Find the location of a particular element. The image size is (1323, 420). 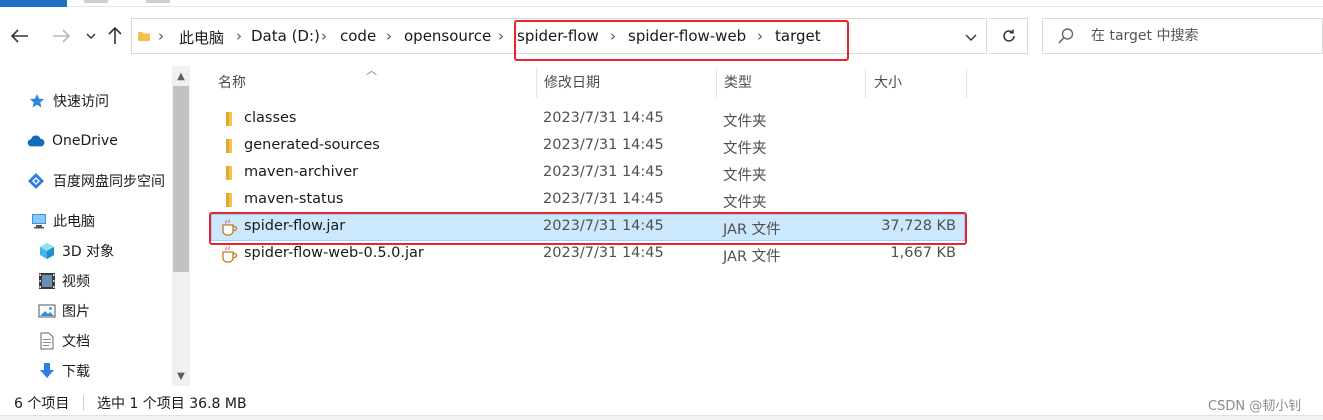

up-button is located at coordinates (115, 36).